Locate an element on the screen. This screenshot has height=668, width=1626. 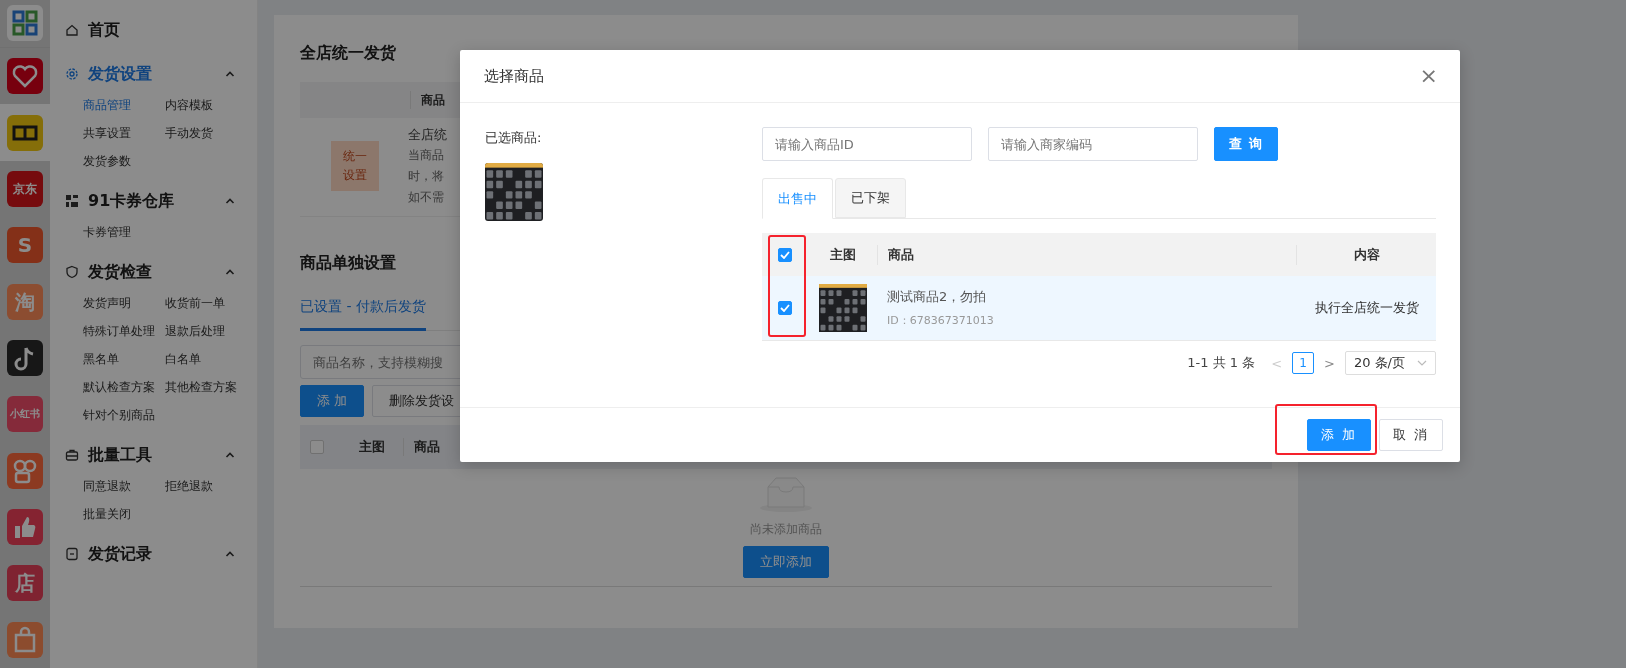
description-text: 如不需 is located at coordinates (426, 197).